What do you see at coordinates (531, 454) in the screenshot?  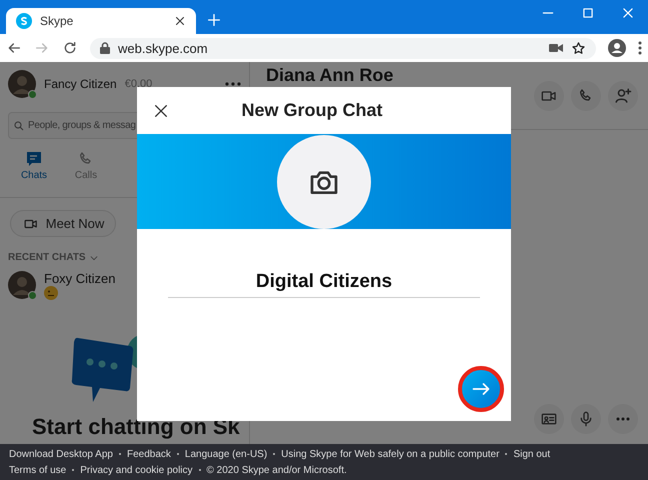 I see `footer-link: Sign out` at bounding box center [531, 454].